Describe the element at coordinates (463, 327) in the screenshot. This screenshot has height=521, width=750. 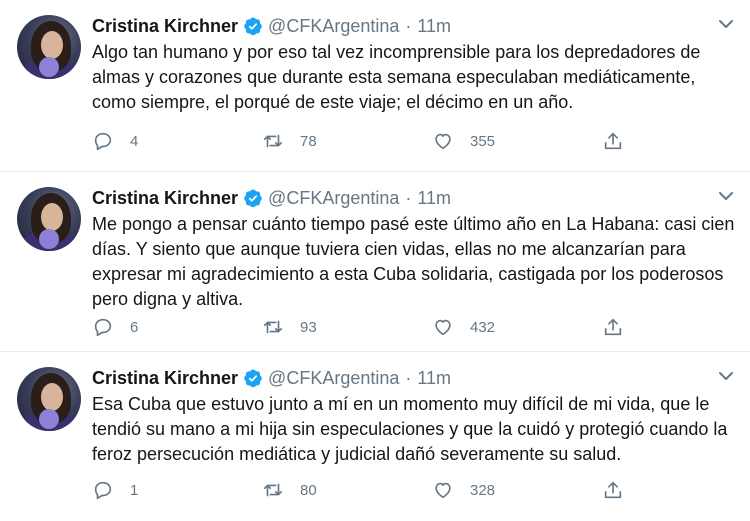
I see `like-button: 432` at that location.